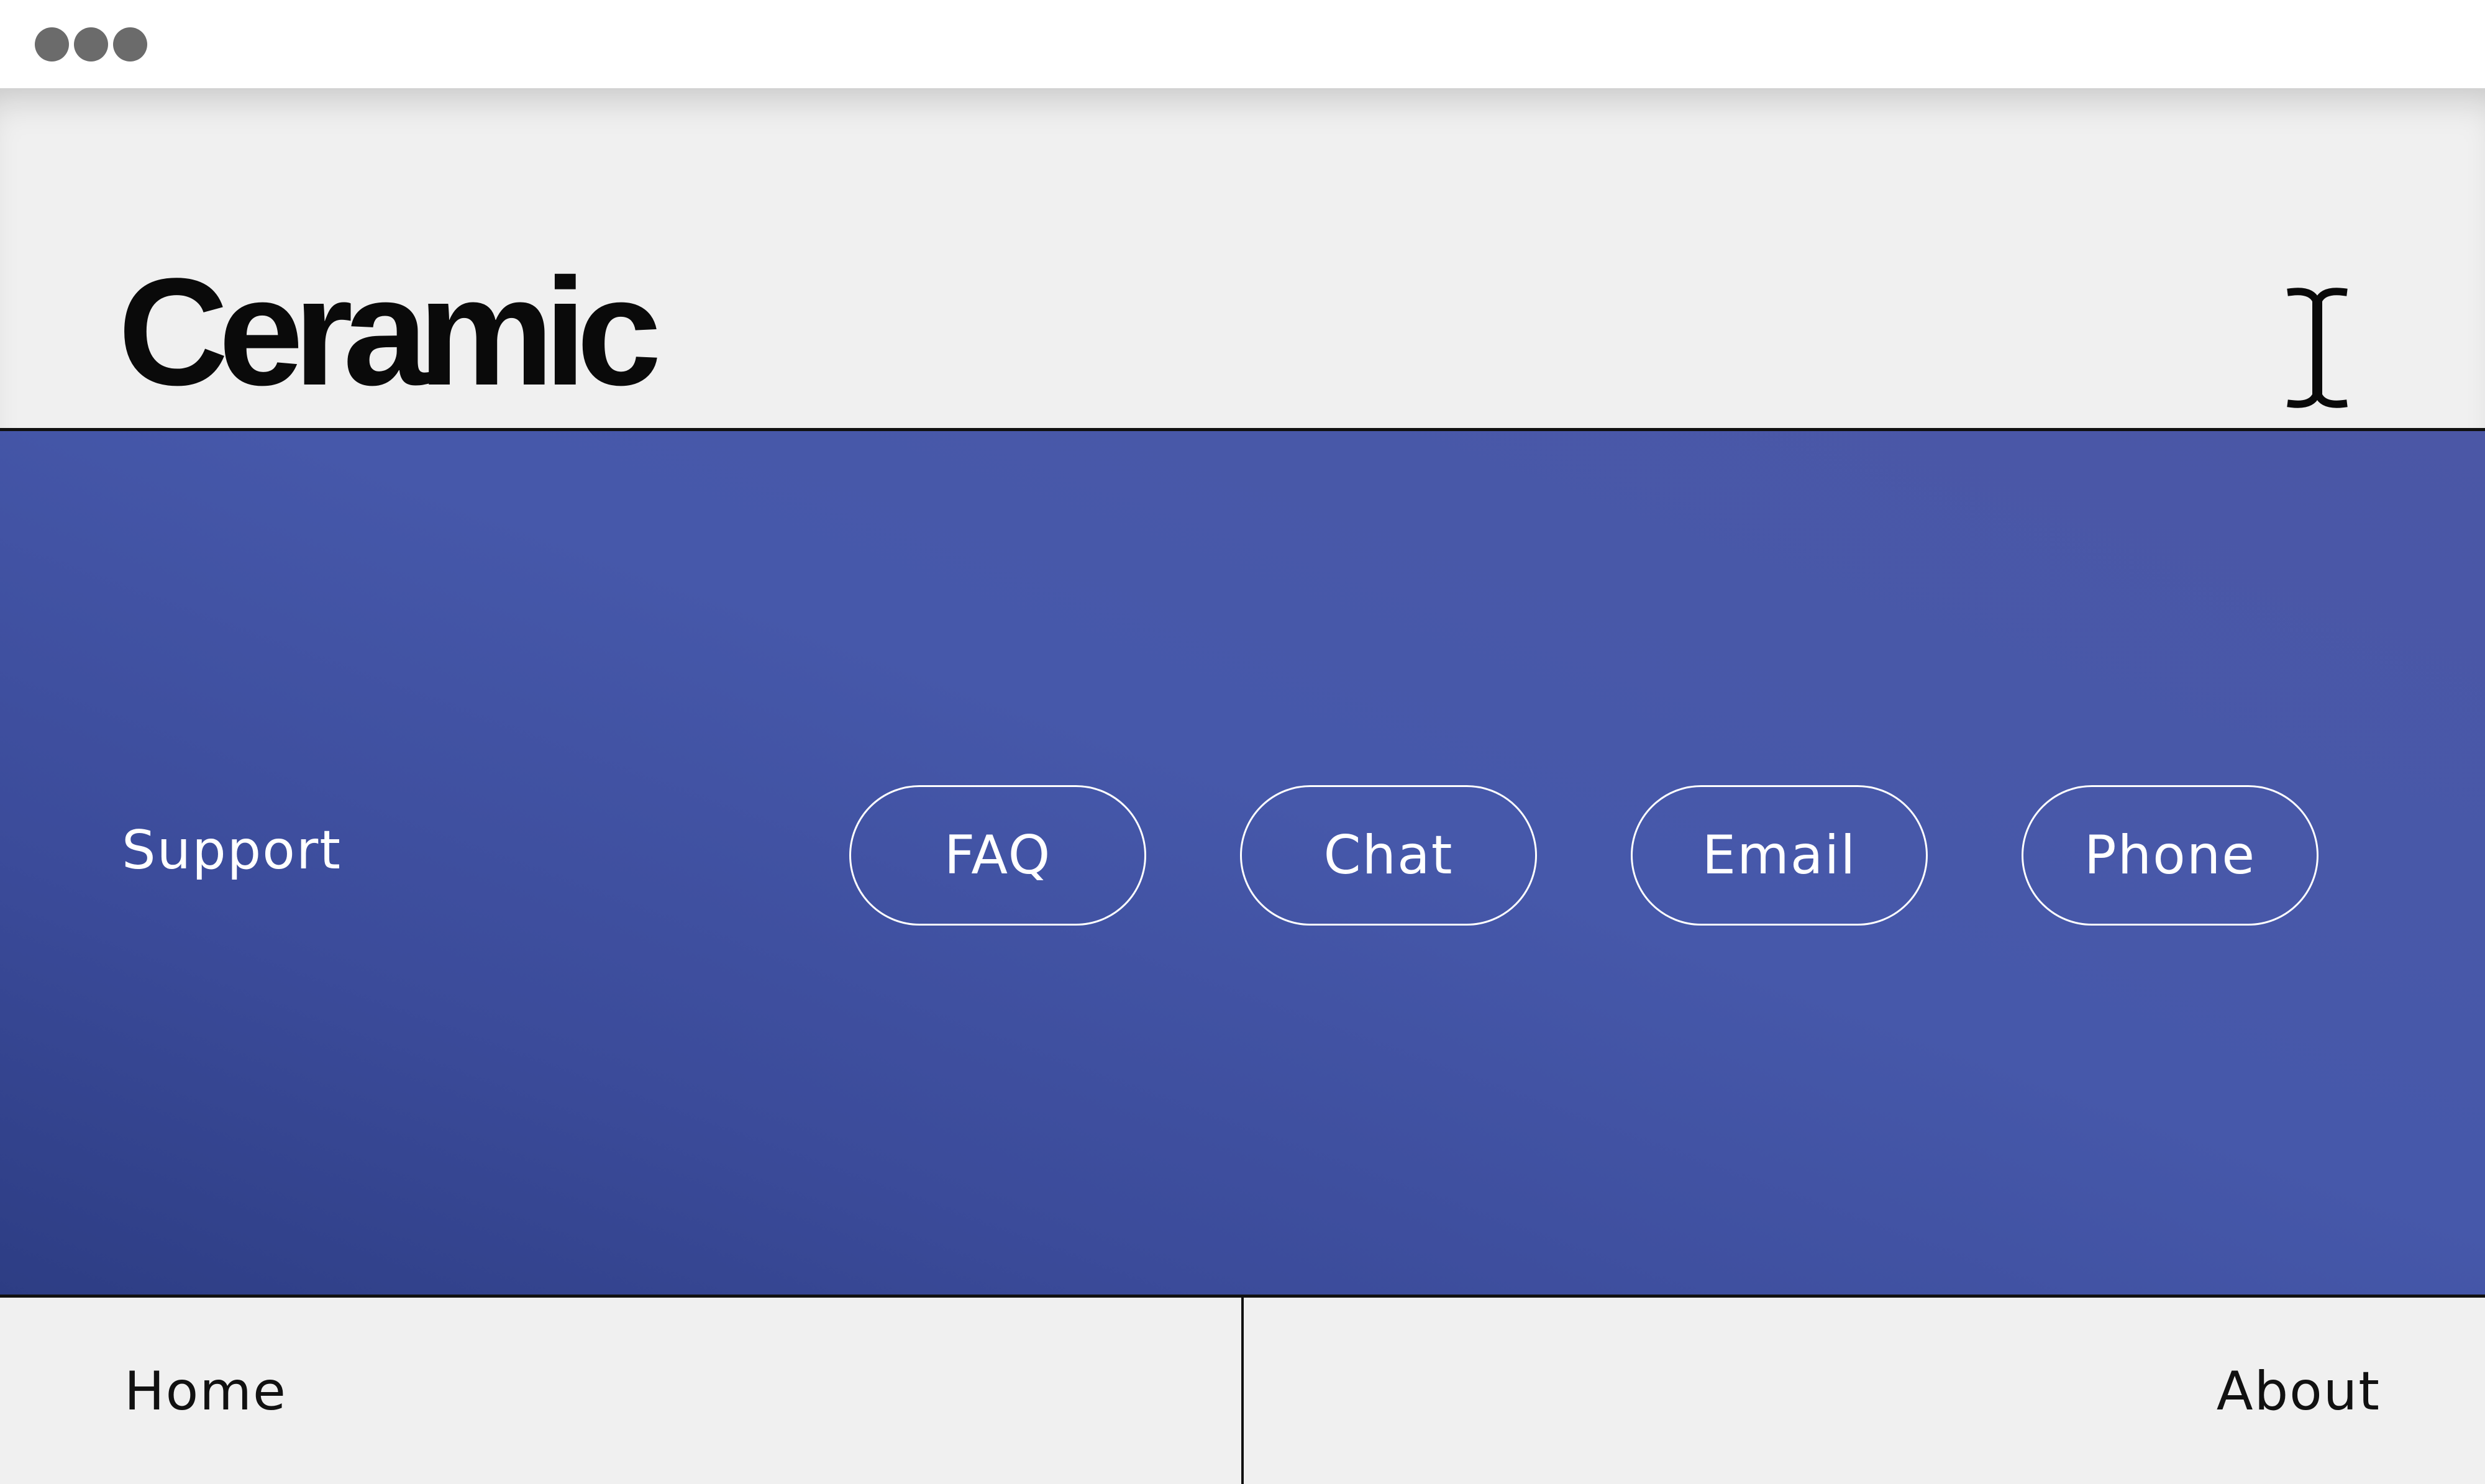 This screenshot has width=2485, height=1484. I want to click on window-controls, so click(91, 44).